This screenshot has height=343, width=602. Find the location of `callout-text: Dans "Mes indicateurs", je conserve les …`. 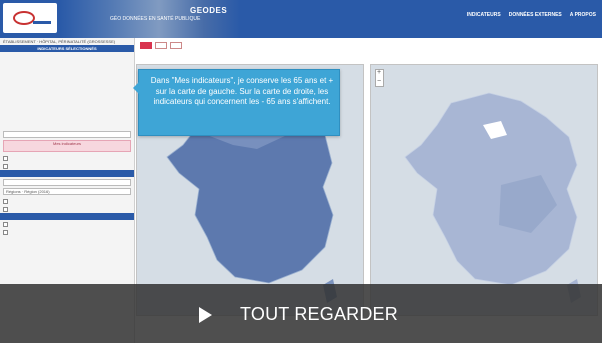

callout-text: Dans "Mes indicateurs", je conserve les … is located at coordinates (242, 91).